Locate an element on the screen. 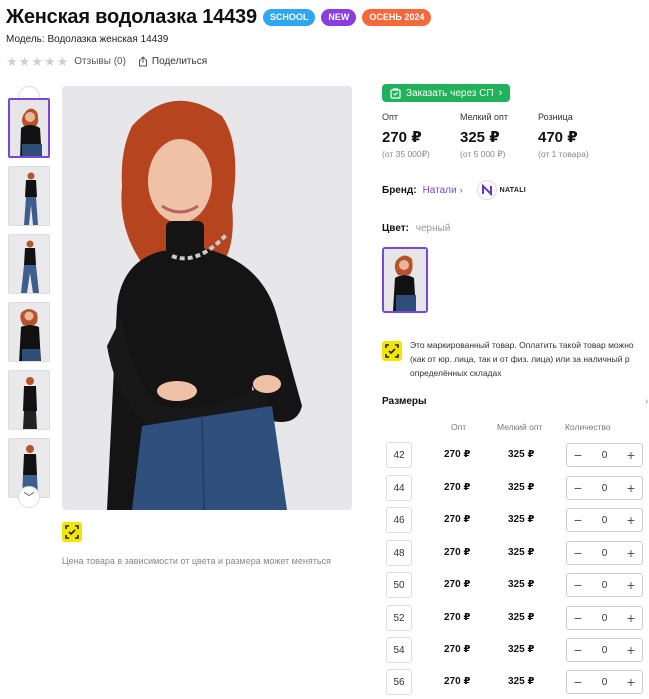 Image resolution: width=649 pixels, height=699 pixels. chevron-down-icon: ﹀ is located at coordinates (29, 498).